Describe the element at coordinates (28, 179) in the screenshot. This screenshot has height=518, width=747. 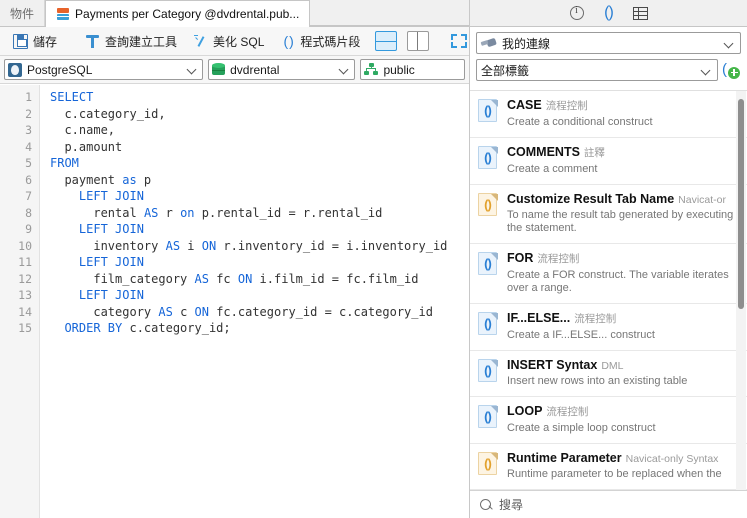
I see `line-number: 6` at that location.